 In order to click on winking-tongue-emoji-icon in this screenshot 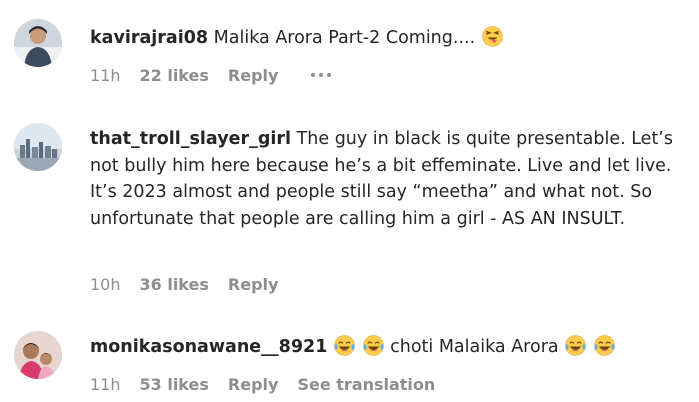, I will do `click(492, 36)`.